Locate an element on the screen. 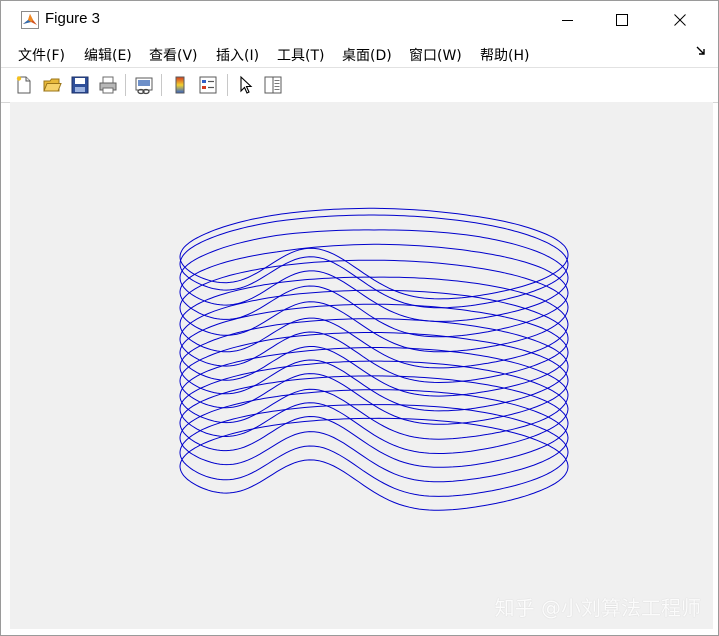 The height and width of the screenshot is (636, 719). figure-toolbar is located at coordinates (359, 85).